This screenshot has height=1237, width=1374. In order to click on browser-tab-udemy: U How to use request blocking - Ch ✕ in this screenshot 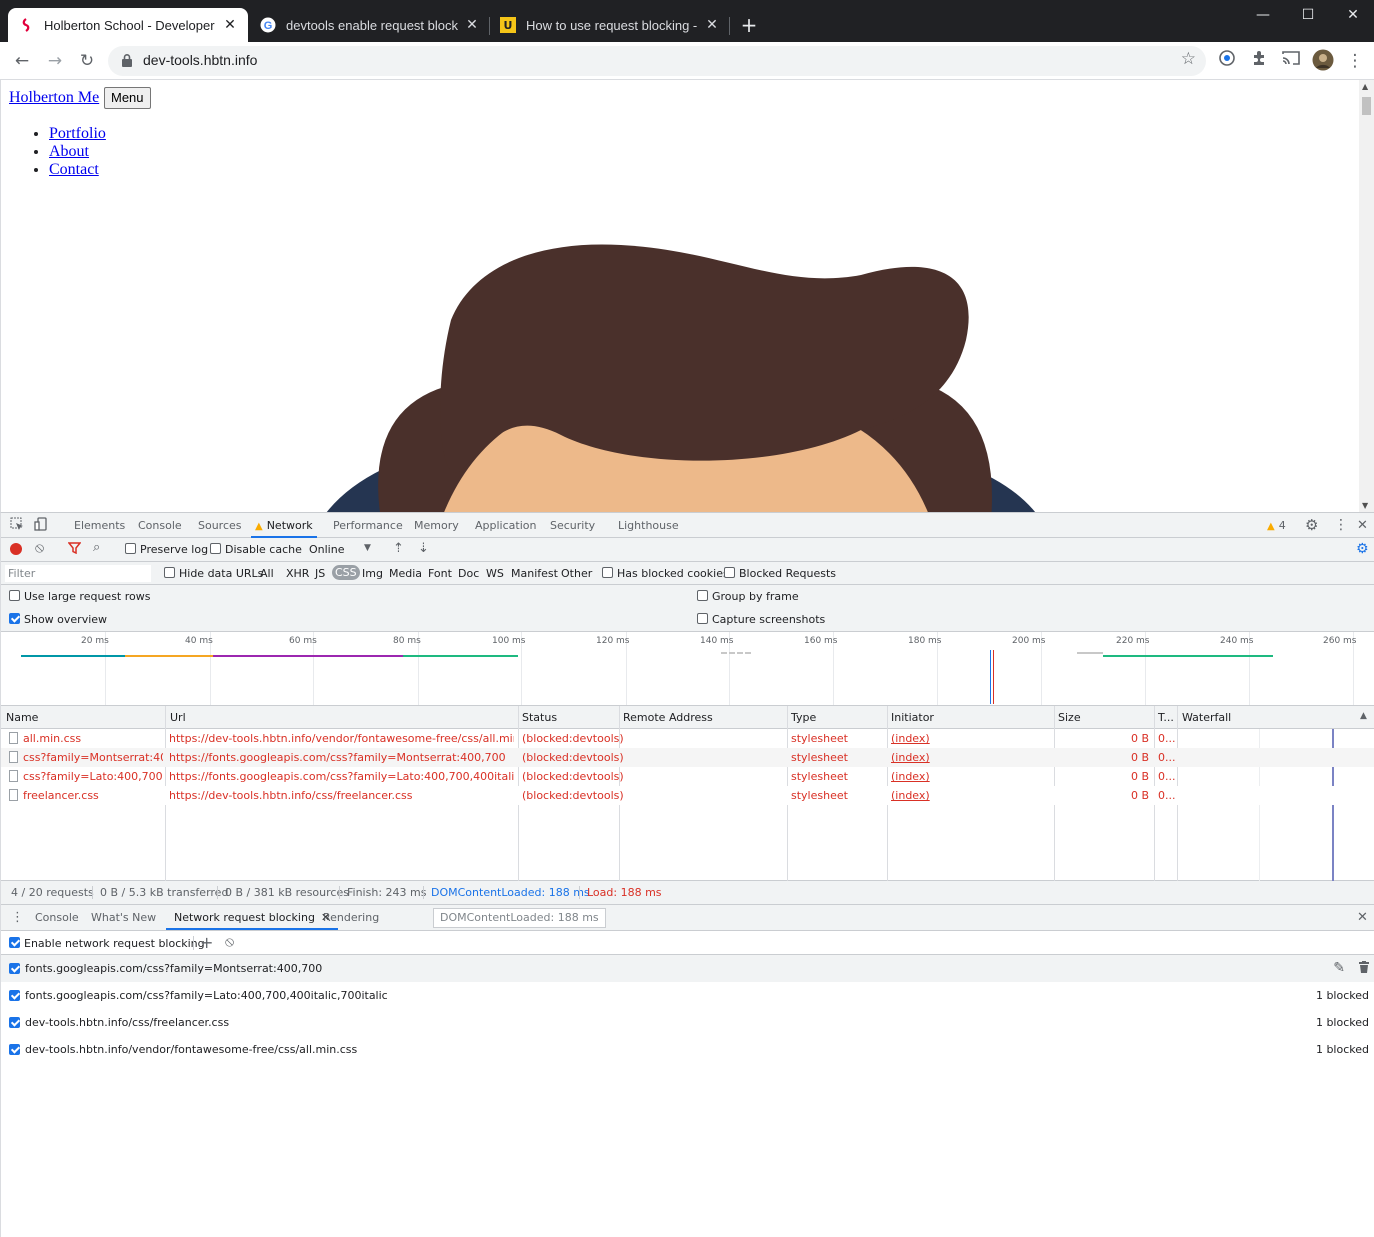, I will do `click(610, 25)`.